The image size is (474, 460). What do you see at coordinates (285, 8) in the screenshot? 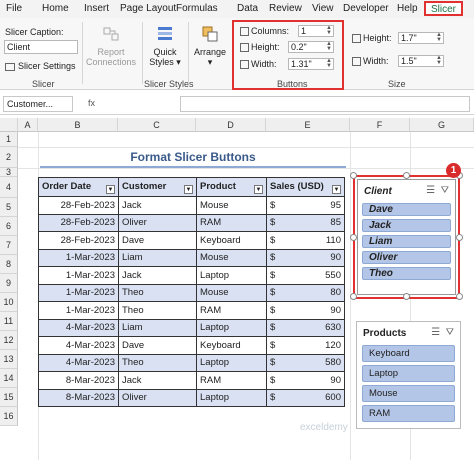
I see `tab-review: Review` at bounding box center [285, 8].